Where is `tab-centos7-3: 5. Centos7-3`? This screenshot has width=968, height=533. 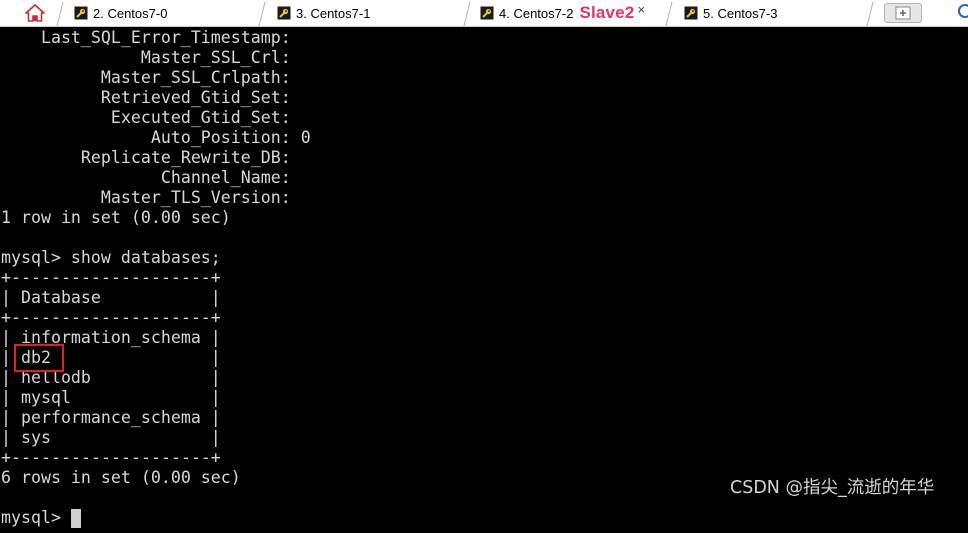
tab-centos7-3: 5. Centos7-3 is located at coordinates (730, 13).